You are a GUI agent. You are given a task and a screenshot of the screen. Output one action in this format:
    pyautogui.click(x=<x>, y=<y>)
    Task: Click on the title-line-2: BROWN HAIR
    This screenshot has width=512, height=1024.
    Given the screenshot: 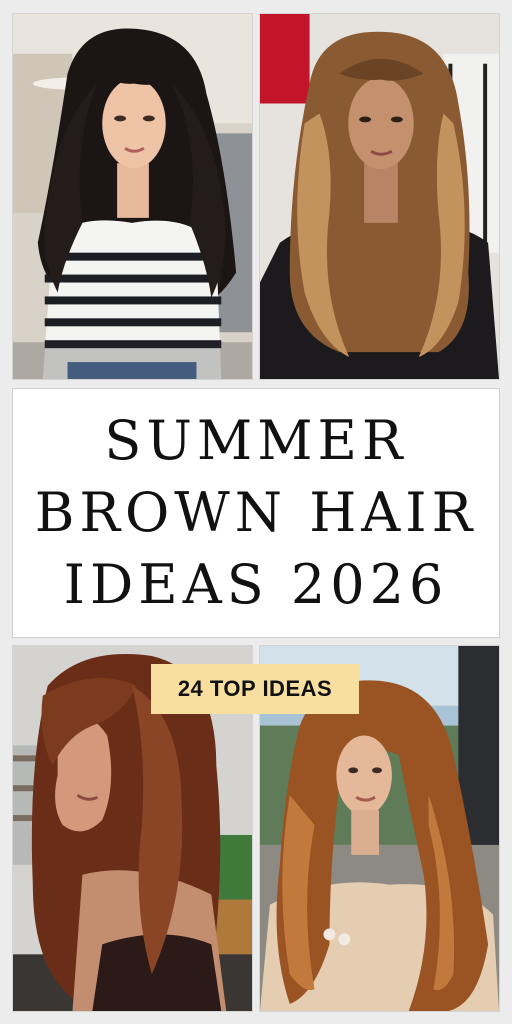 What is the action you would take?
    pyautogui.click(x=256, y=512)
    